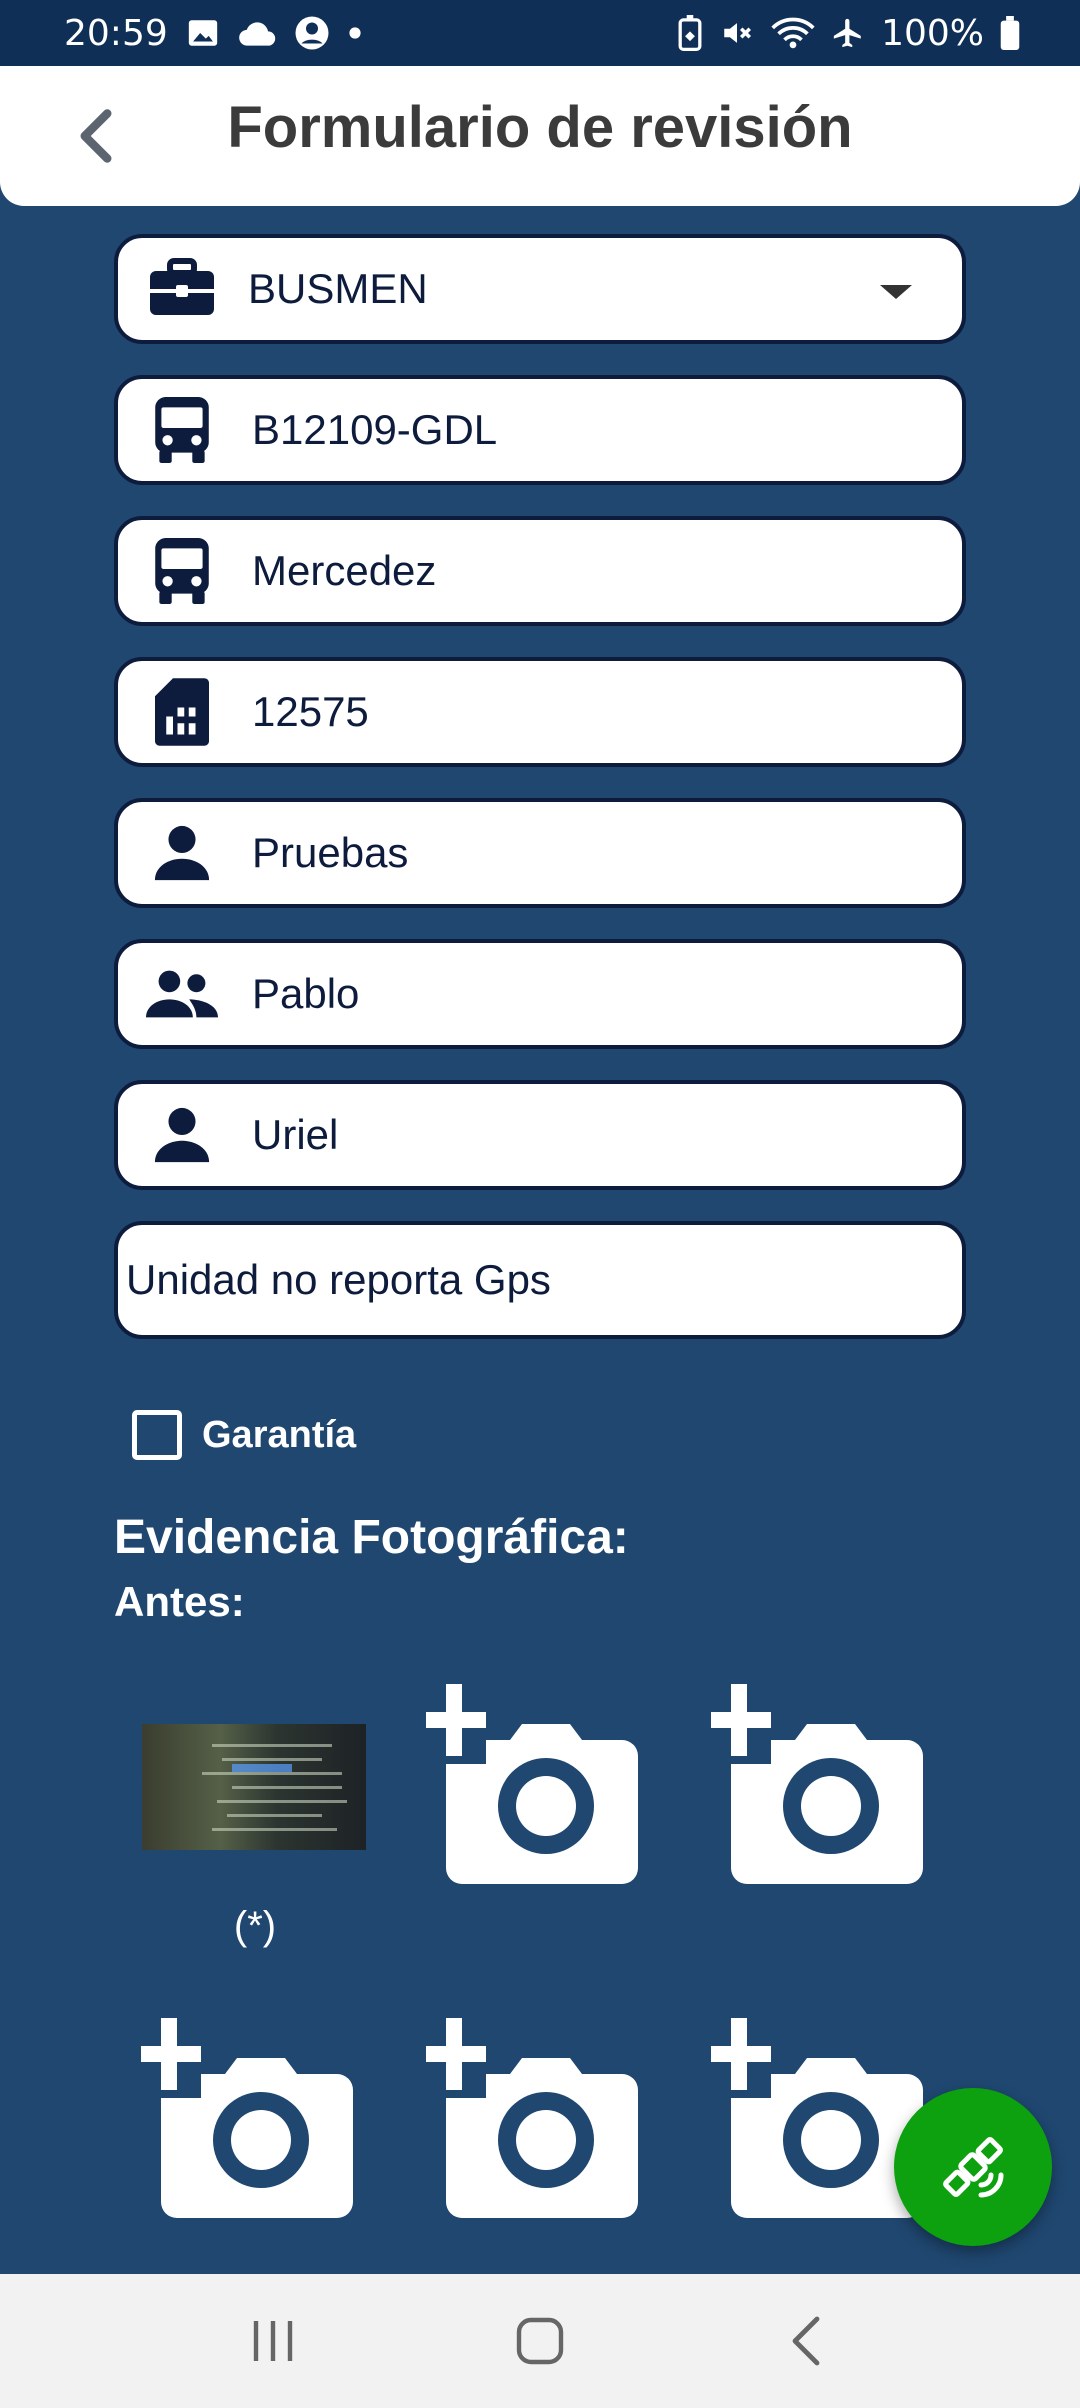 Image resolution: width=1080 pixels, height=2408 pixels. What do you see at coordinates (375, 429) in the screenshot?
I see `unit-number-value: B12109-GDL` at bounding box center [375, 429].